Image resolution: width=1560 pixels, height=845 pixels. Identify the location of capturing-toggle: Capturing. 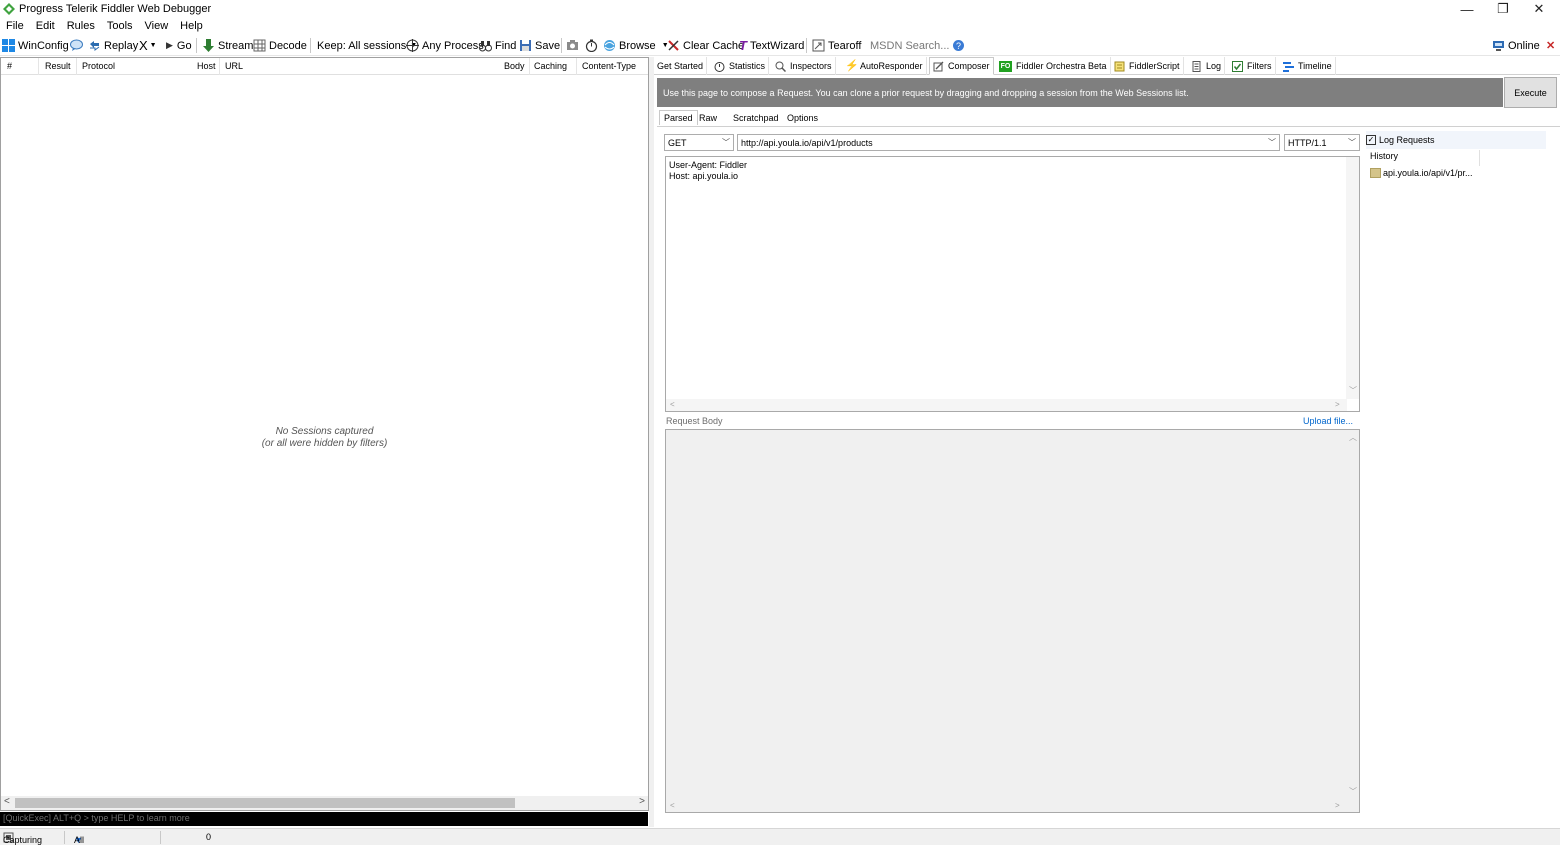
(22, 838).